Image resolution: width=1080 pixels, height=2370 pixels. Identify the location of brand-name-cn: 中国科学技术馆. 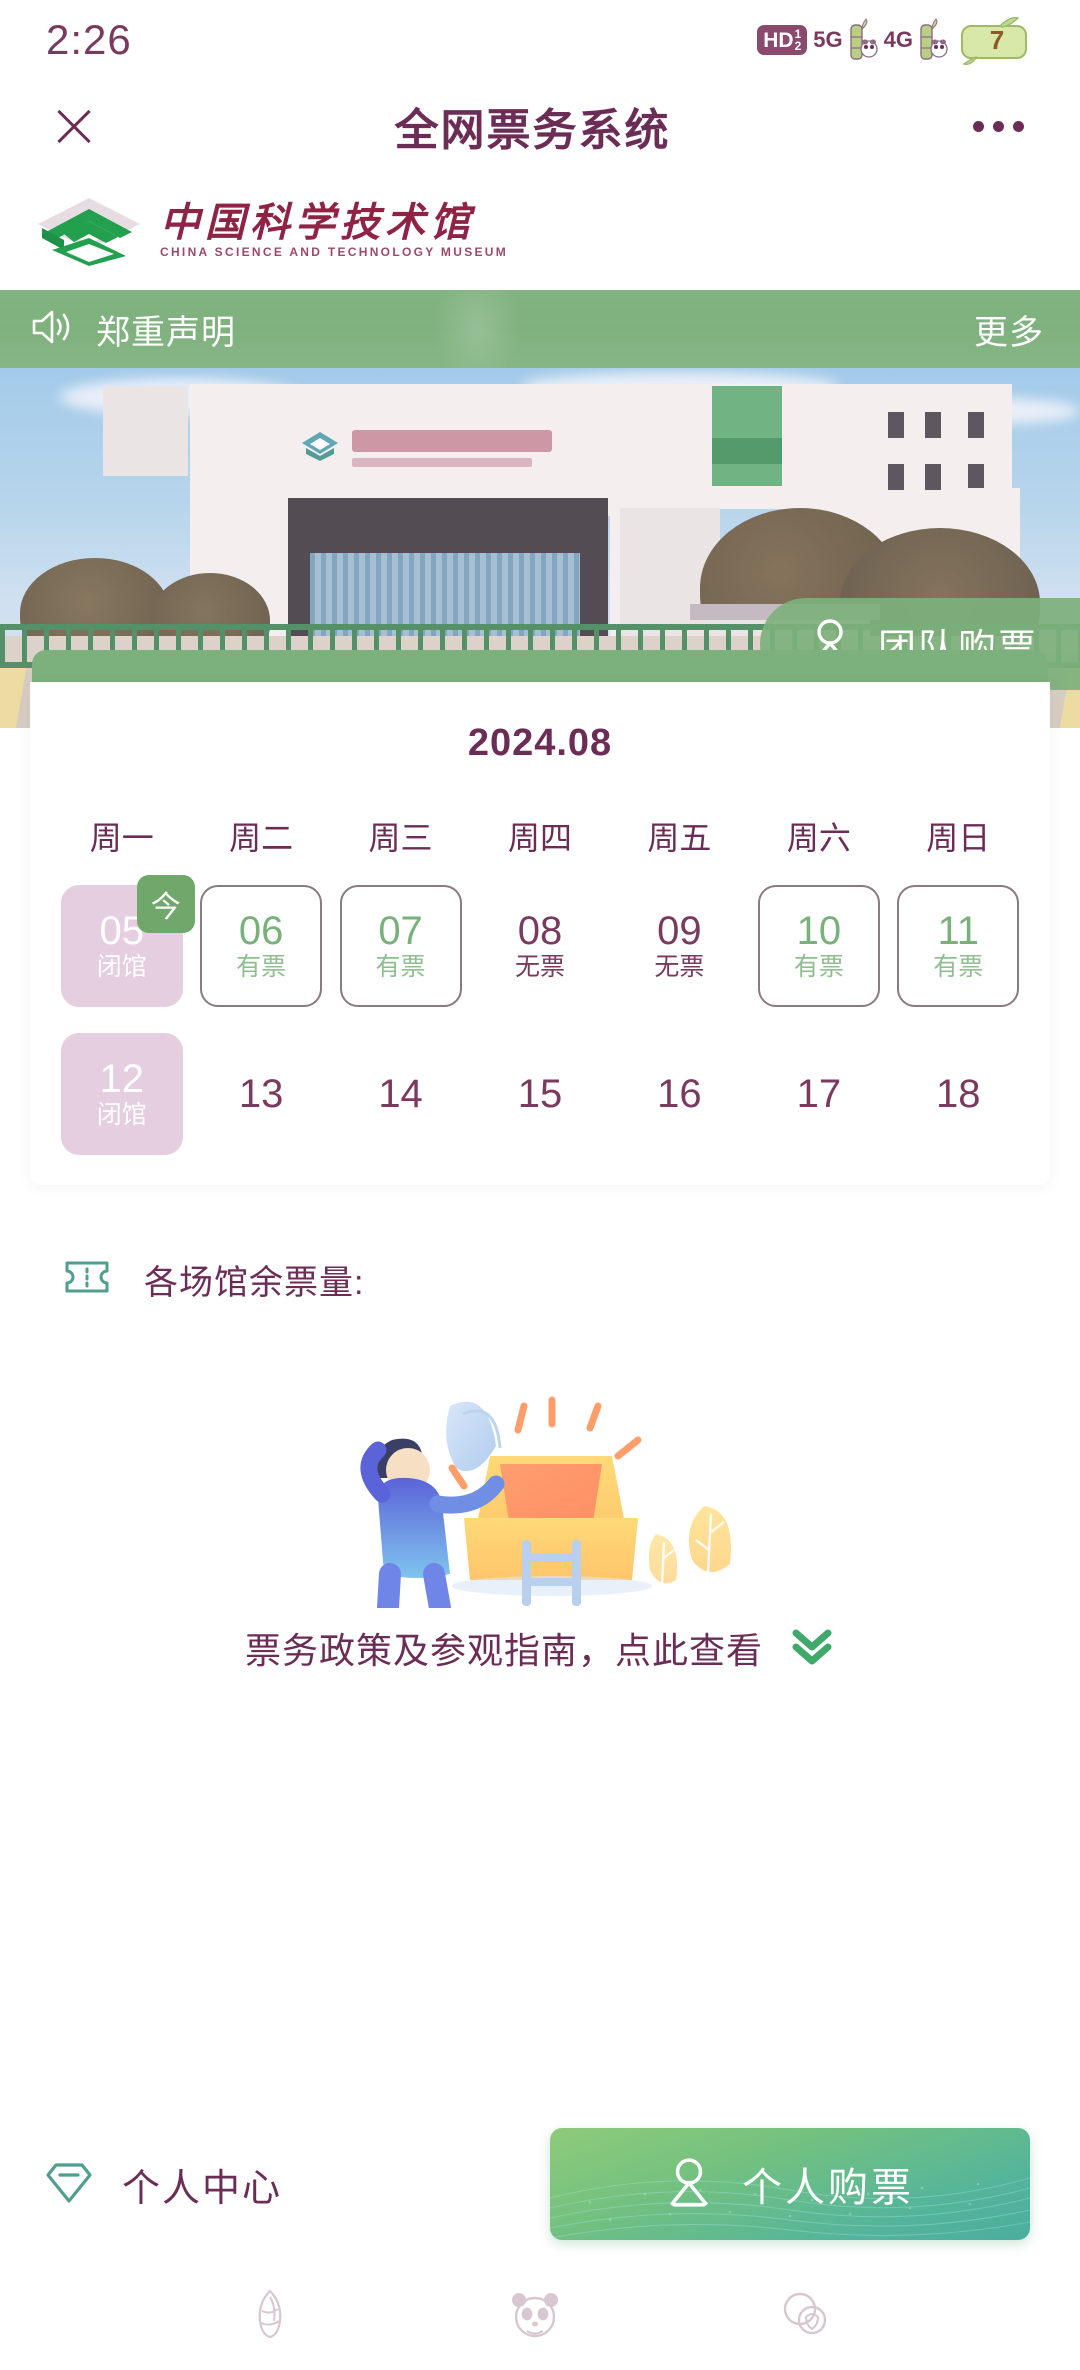
(317, 222).